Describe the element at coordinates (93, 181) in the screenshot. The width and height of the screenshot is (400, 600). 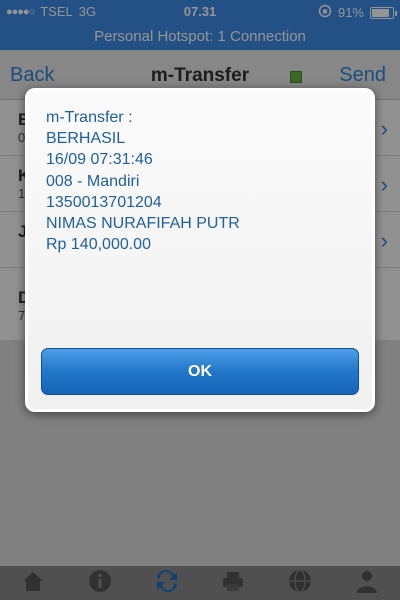
I see `message-line-bank: 008 - Mandiri` at that location.